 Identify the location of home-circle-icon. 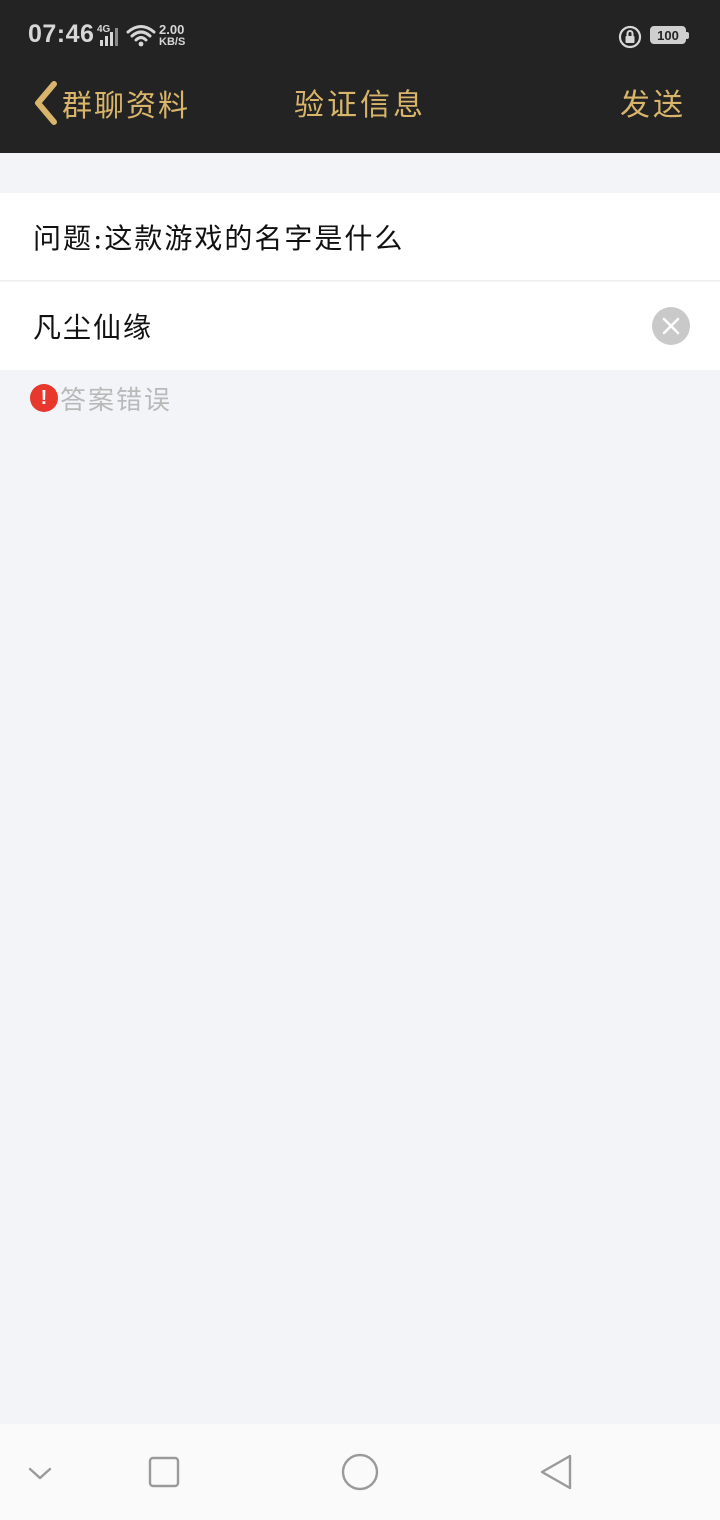
(360, 1472).